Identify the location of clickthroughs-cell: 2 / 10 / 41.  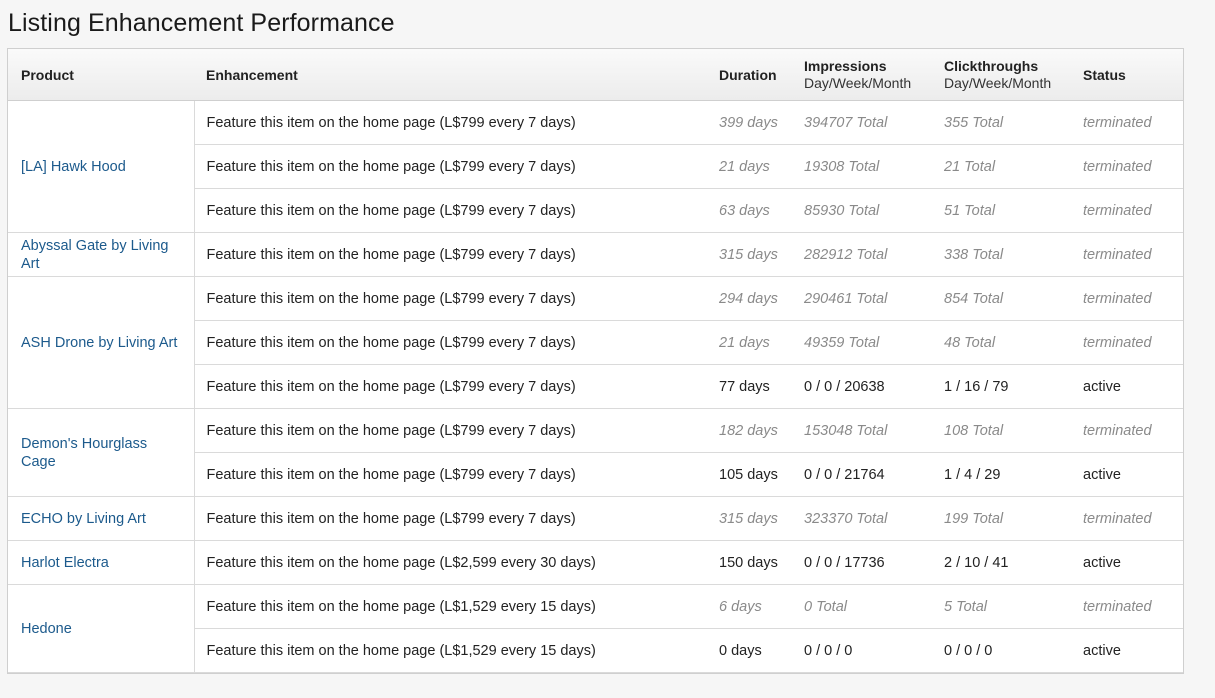
(1013, 562).